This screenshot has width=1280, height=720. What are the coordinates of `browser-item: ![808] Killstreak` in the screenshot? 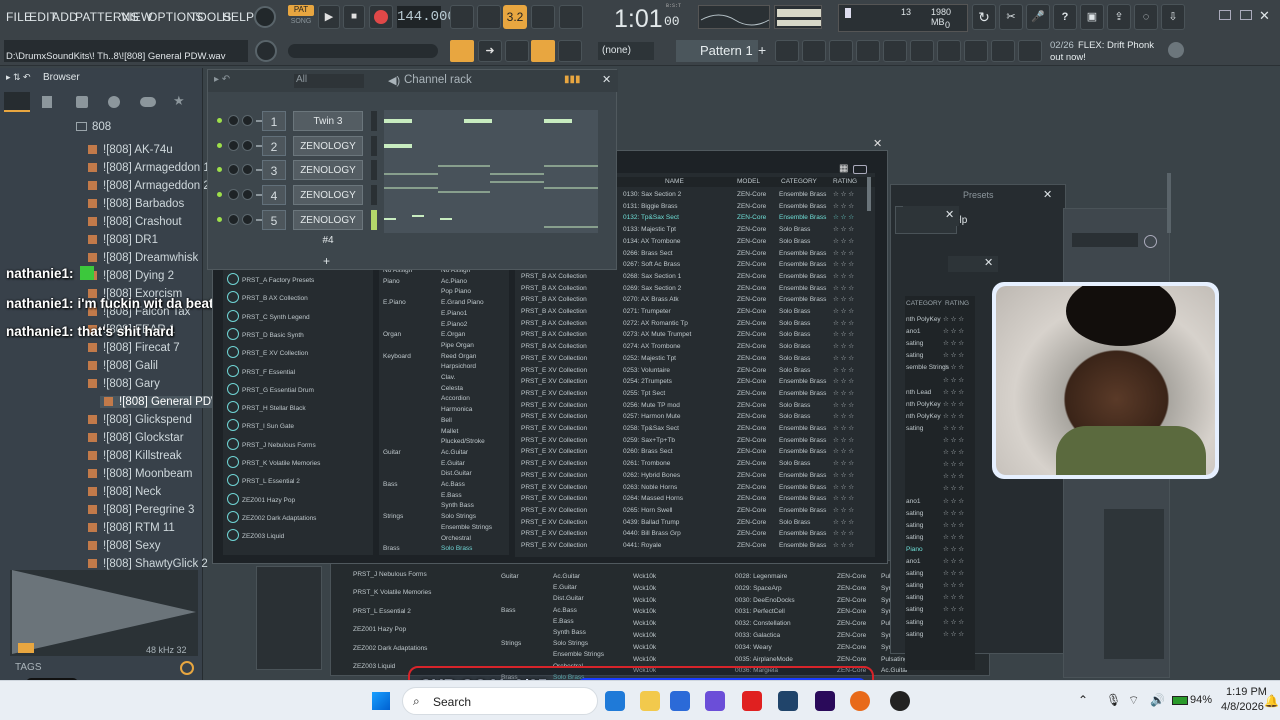 It's located at (135, 456).